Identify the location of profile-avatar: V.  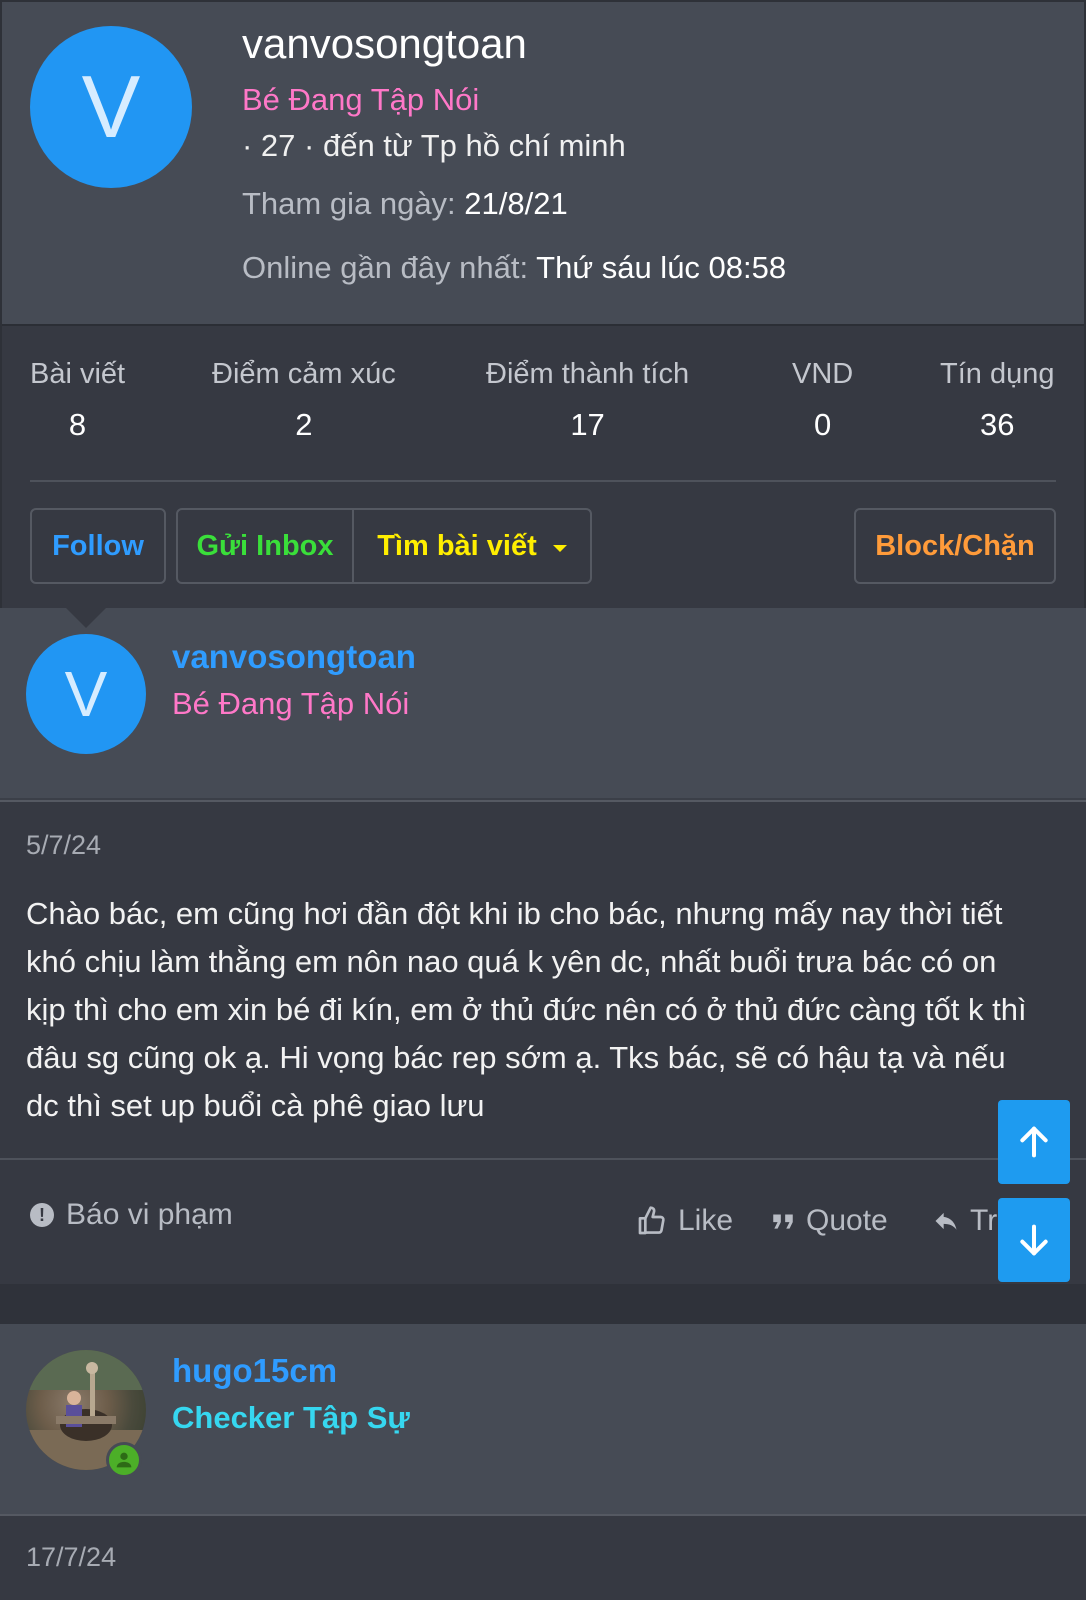
(111, 107).